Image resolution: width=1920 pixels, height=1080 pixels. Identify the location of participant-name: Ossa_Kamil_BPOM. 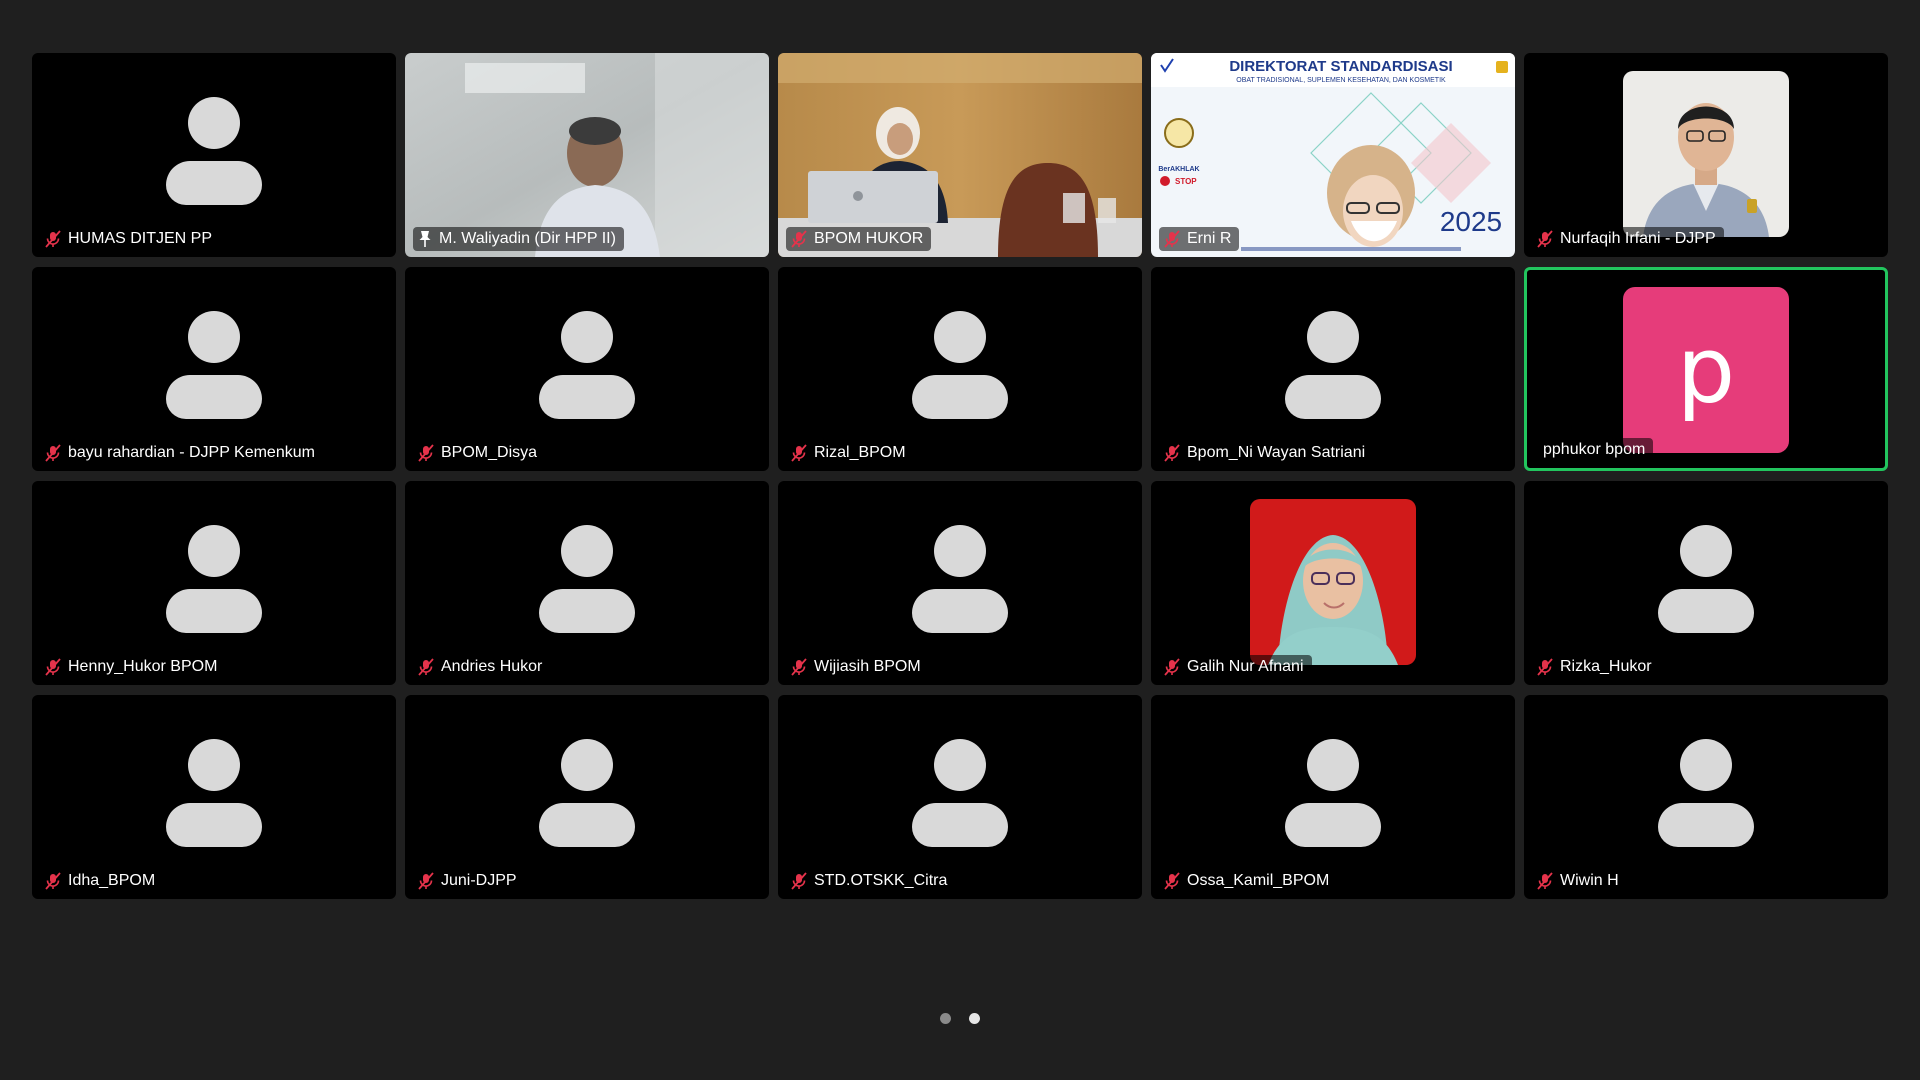
(1258, 880).